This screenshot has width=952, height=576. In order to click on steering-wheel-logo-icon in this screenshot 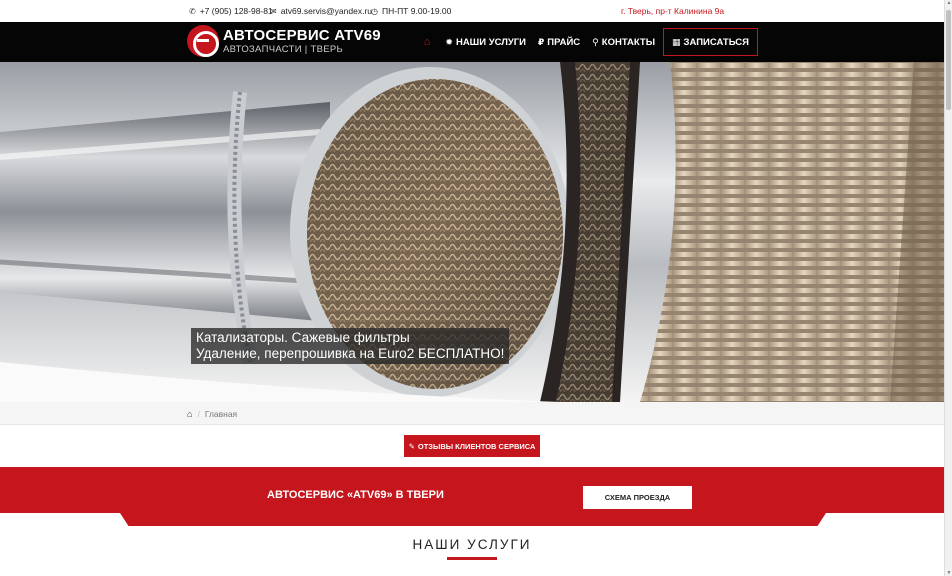, I will do `click(203, 41)`.